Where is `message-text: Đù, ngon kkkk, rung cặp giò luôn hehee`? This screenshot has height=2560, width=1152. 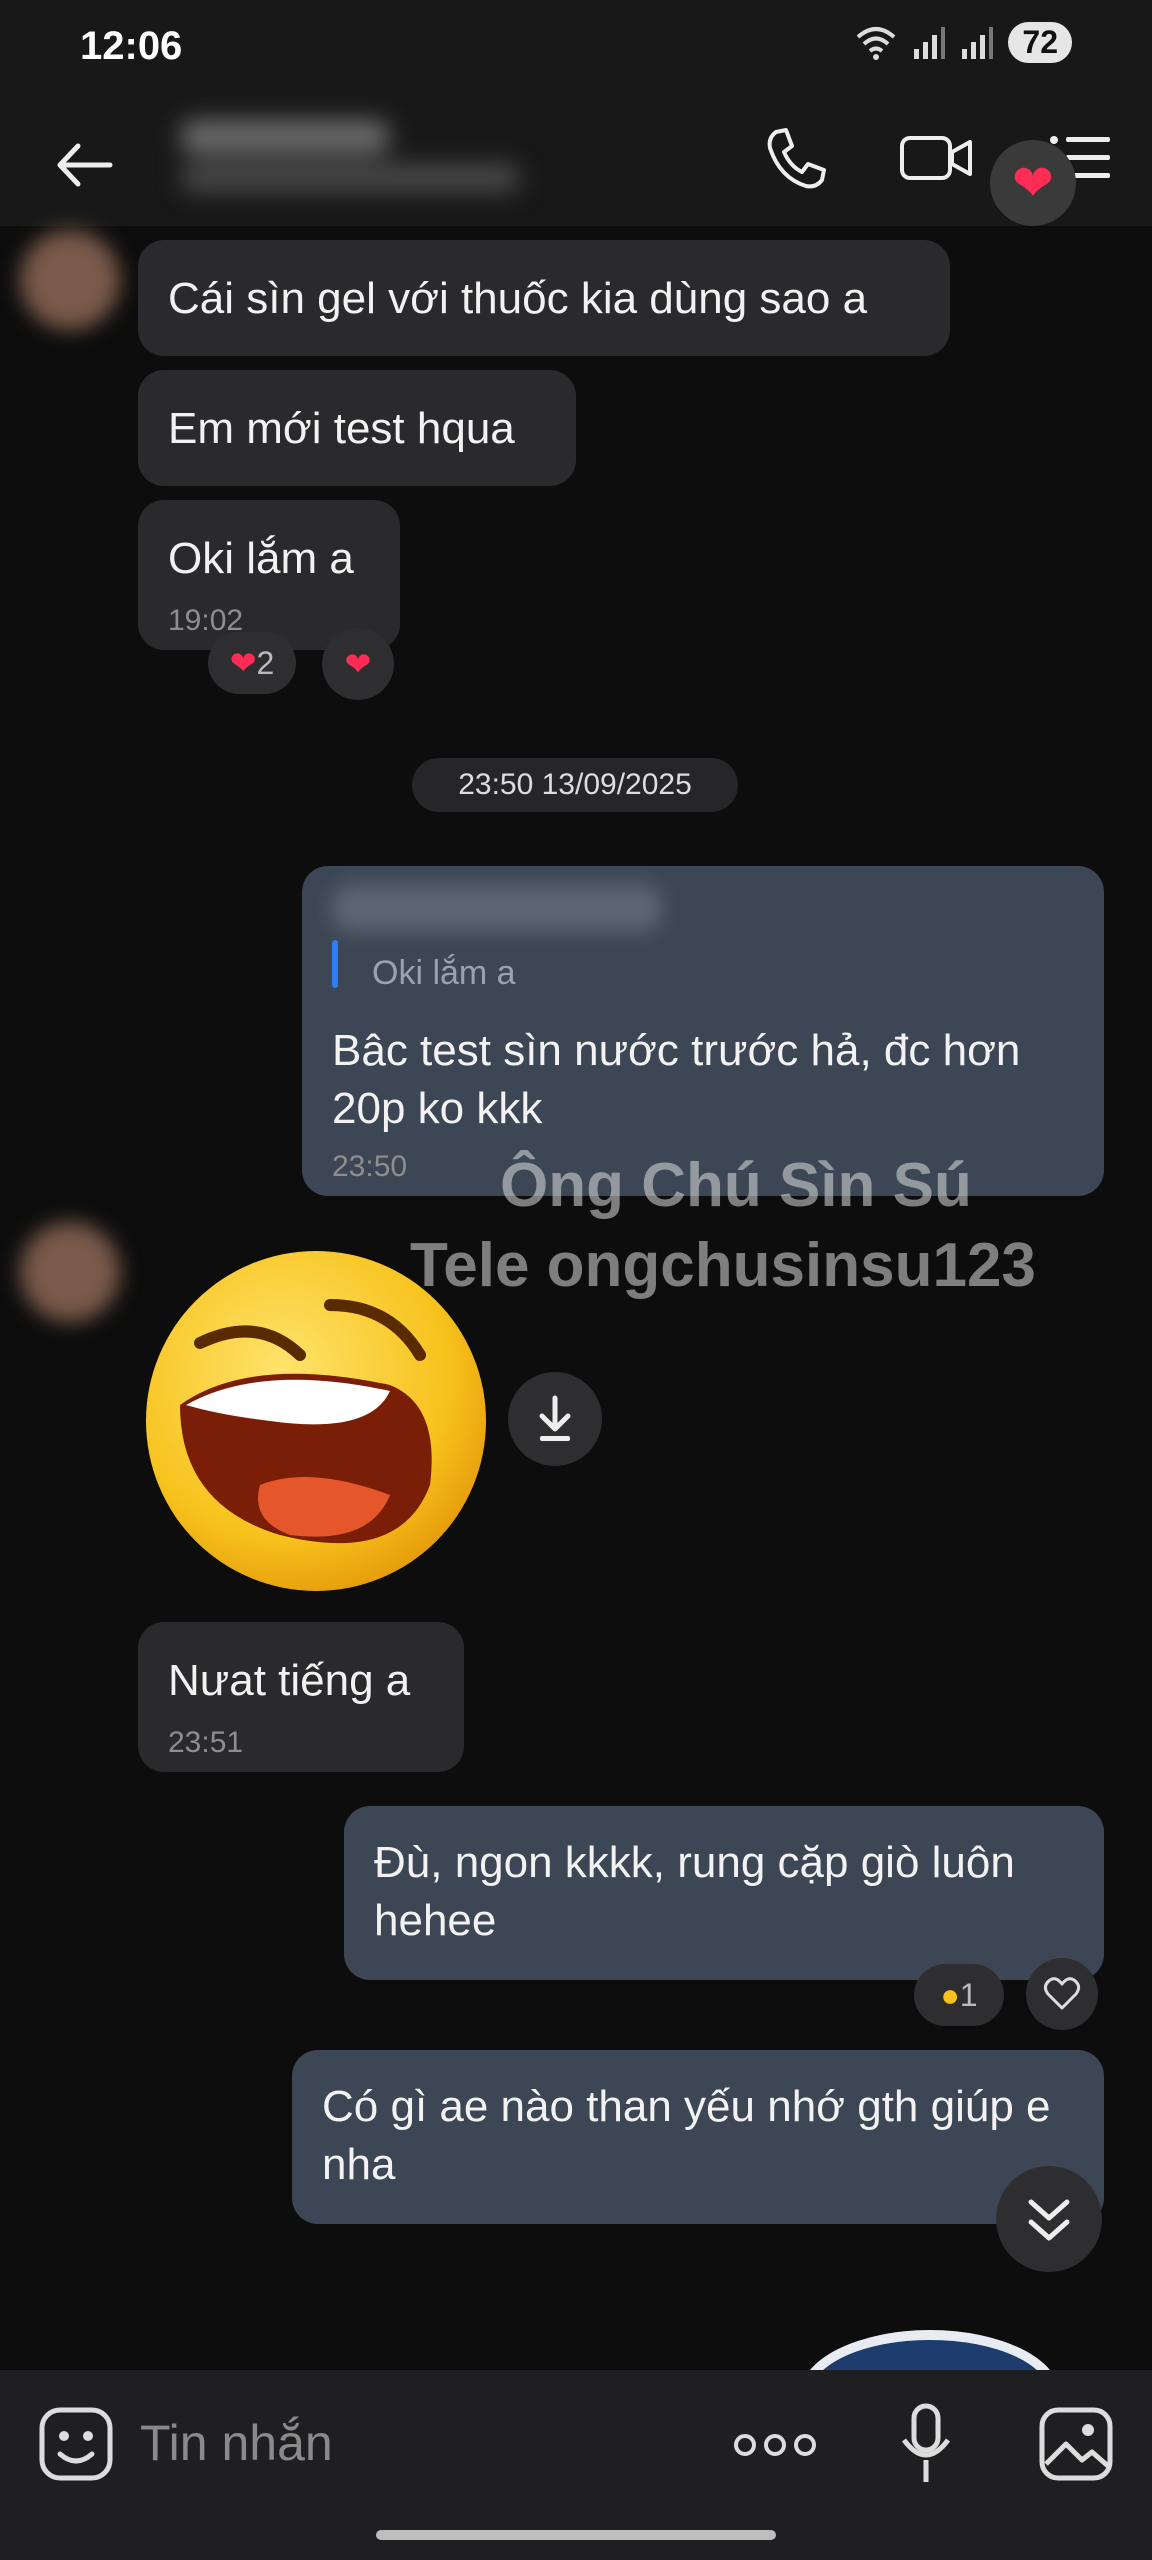 message-text: Đù, ngon kkkk, rung cặp giò luôn hehee is located at coordinates (694, 1891).